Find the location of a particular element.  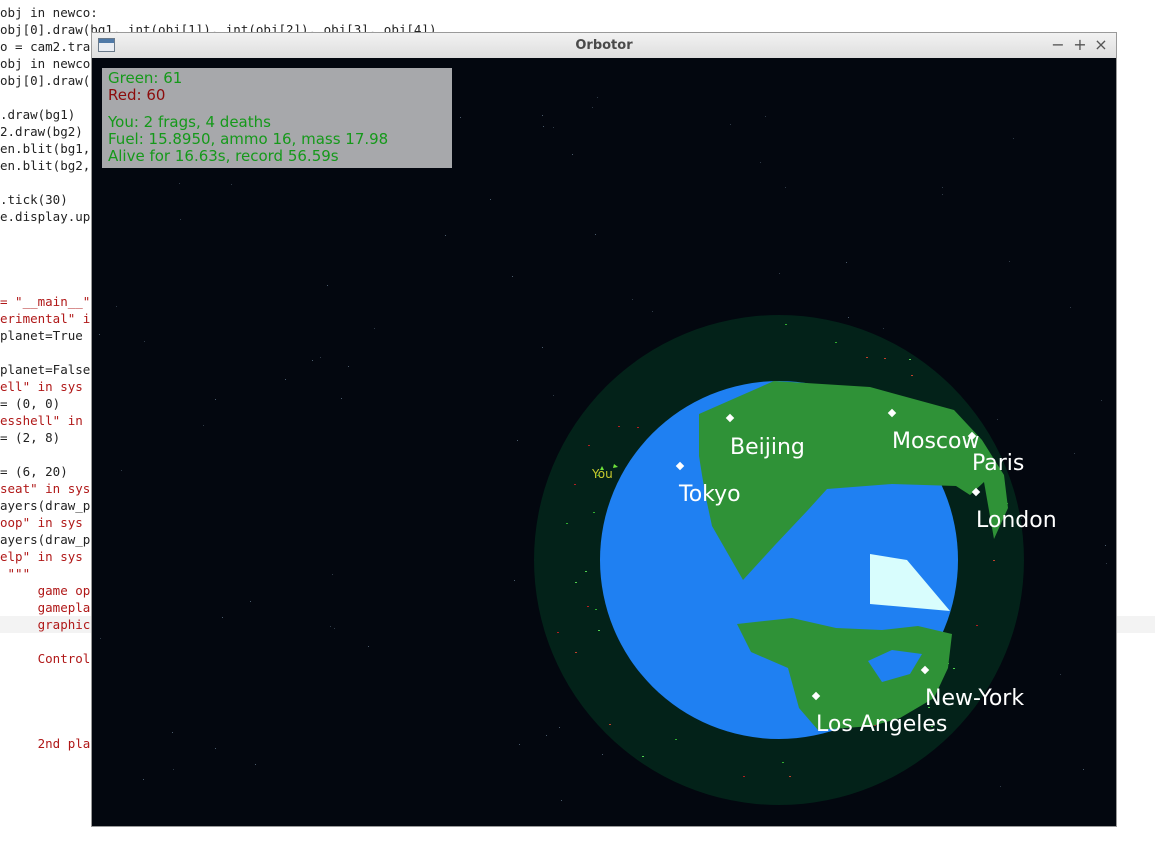

code-line: """ is located at coordinates (15, 573).